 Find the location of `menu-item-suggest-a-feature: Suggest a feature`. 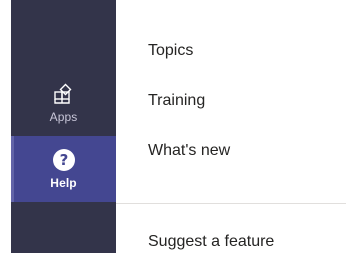

menu-item-suggest-a-feature: Suggest a feature is located at coordinates (211, 242).